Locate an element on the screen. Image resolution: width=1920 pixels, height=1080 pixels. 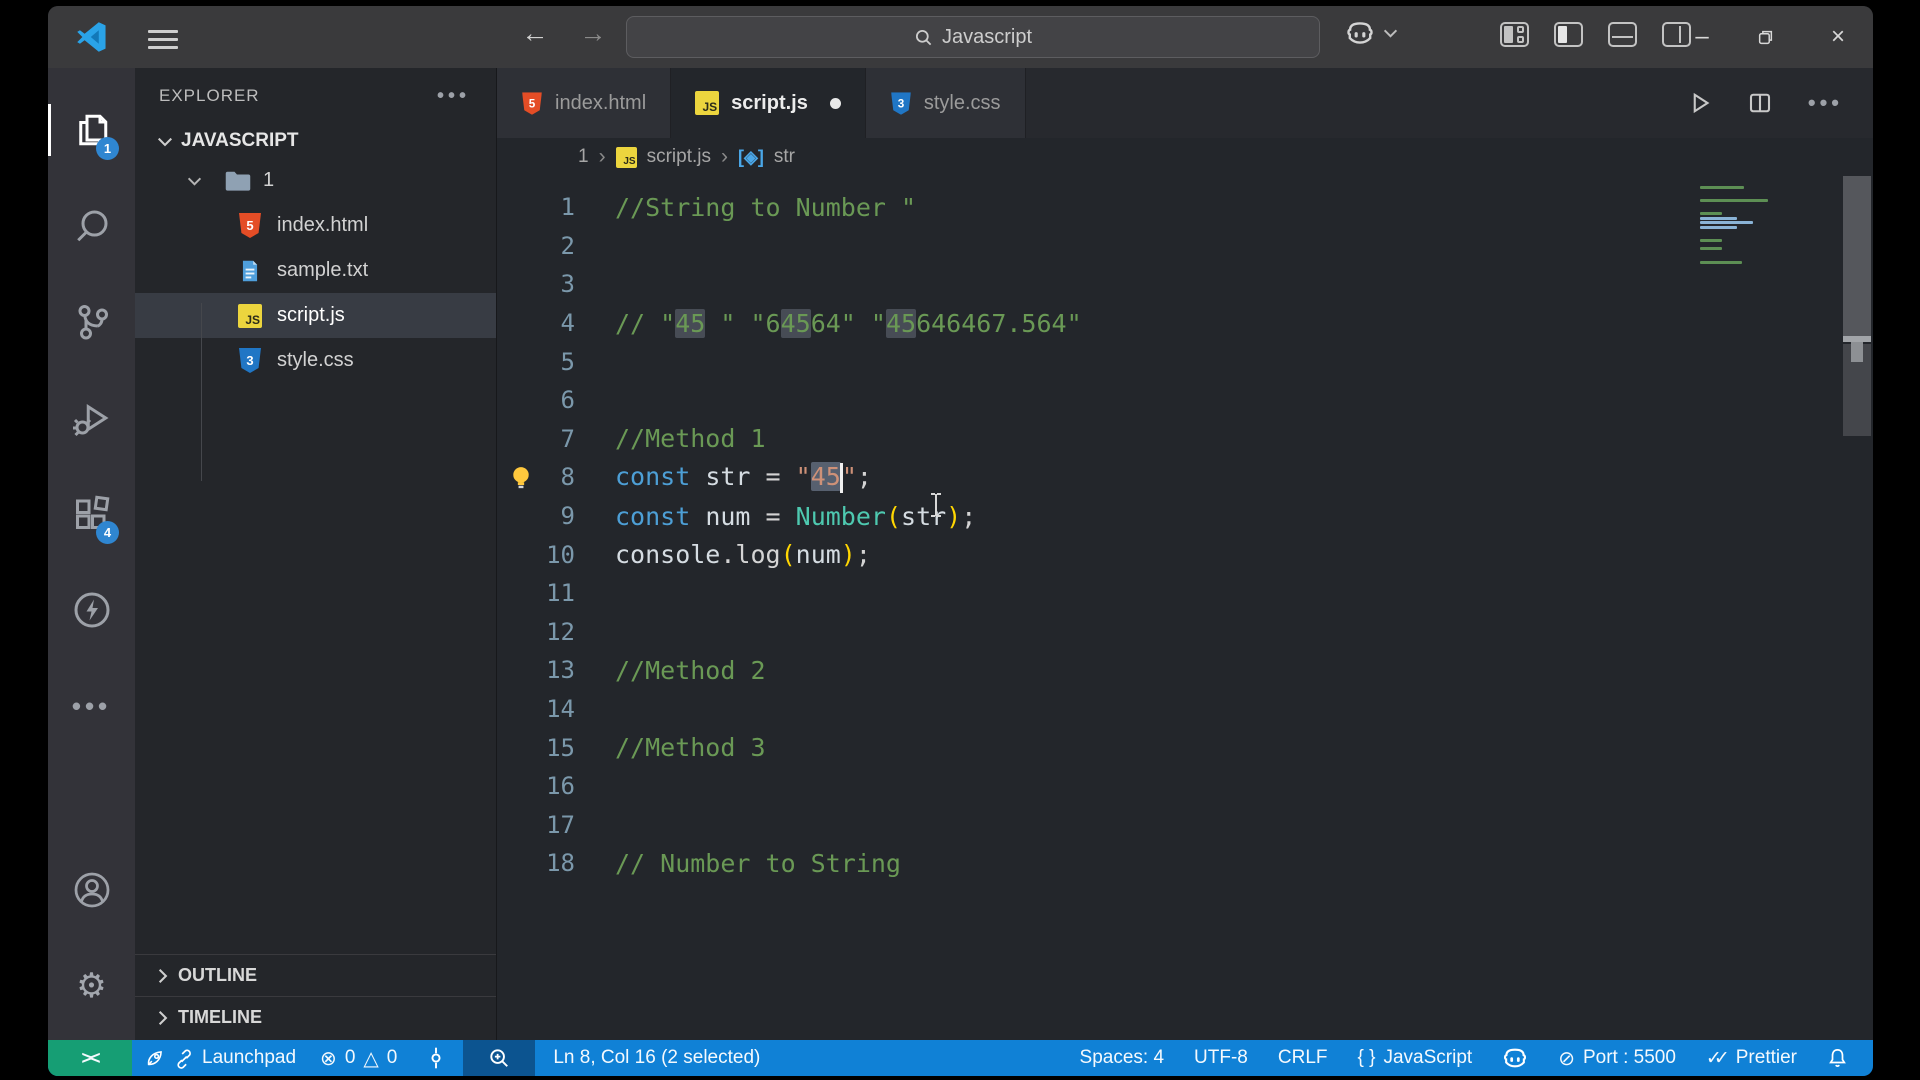
accounts-button is located at coordinates (91, 890).